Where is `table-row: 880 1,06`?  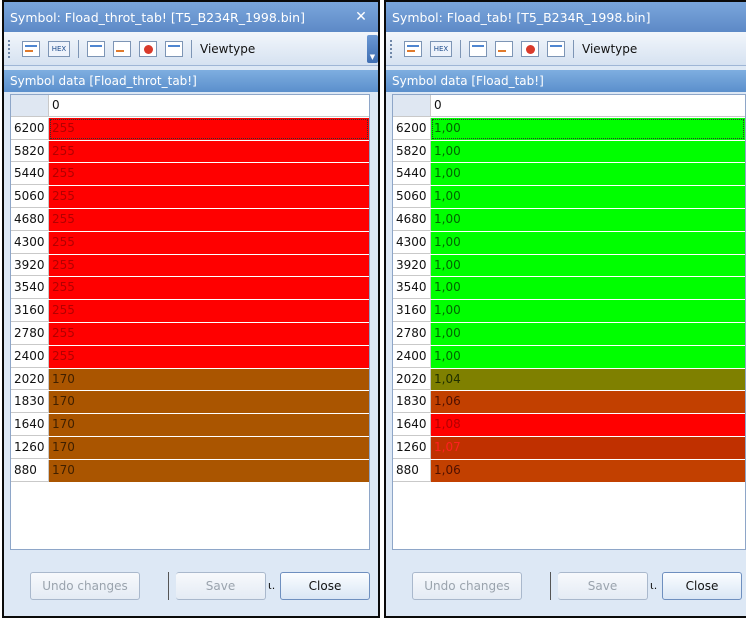
table-row: 880 1,06 is located at coordinates (569, 471).